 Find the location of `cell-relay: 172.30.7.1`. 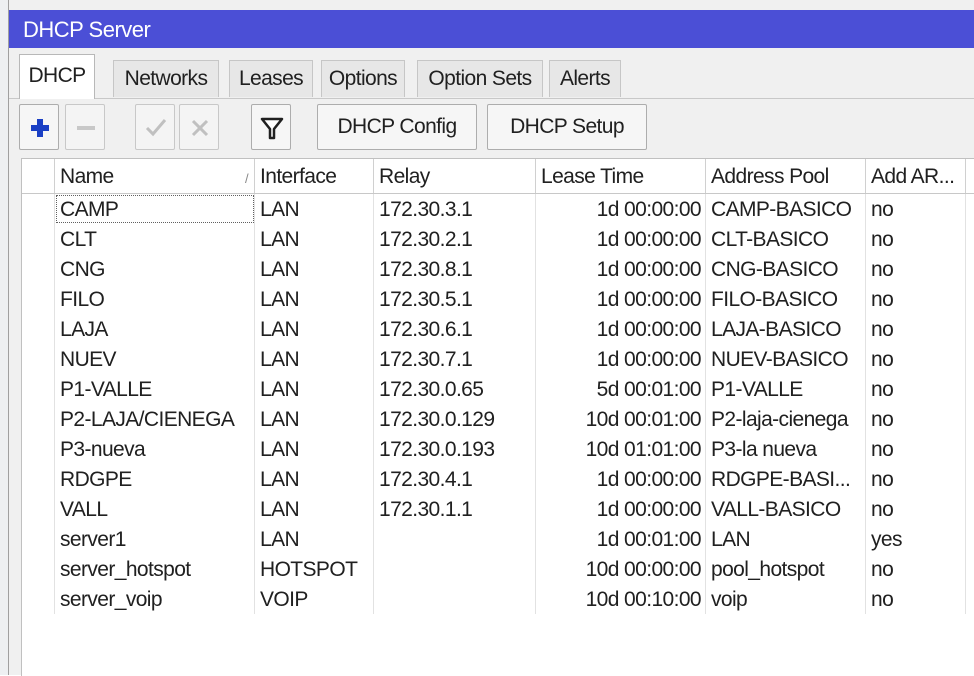

cell-relay: 172.30.7.1 is located at coordinates (455, 359).